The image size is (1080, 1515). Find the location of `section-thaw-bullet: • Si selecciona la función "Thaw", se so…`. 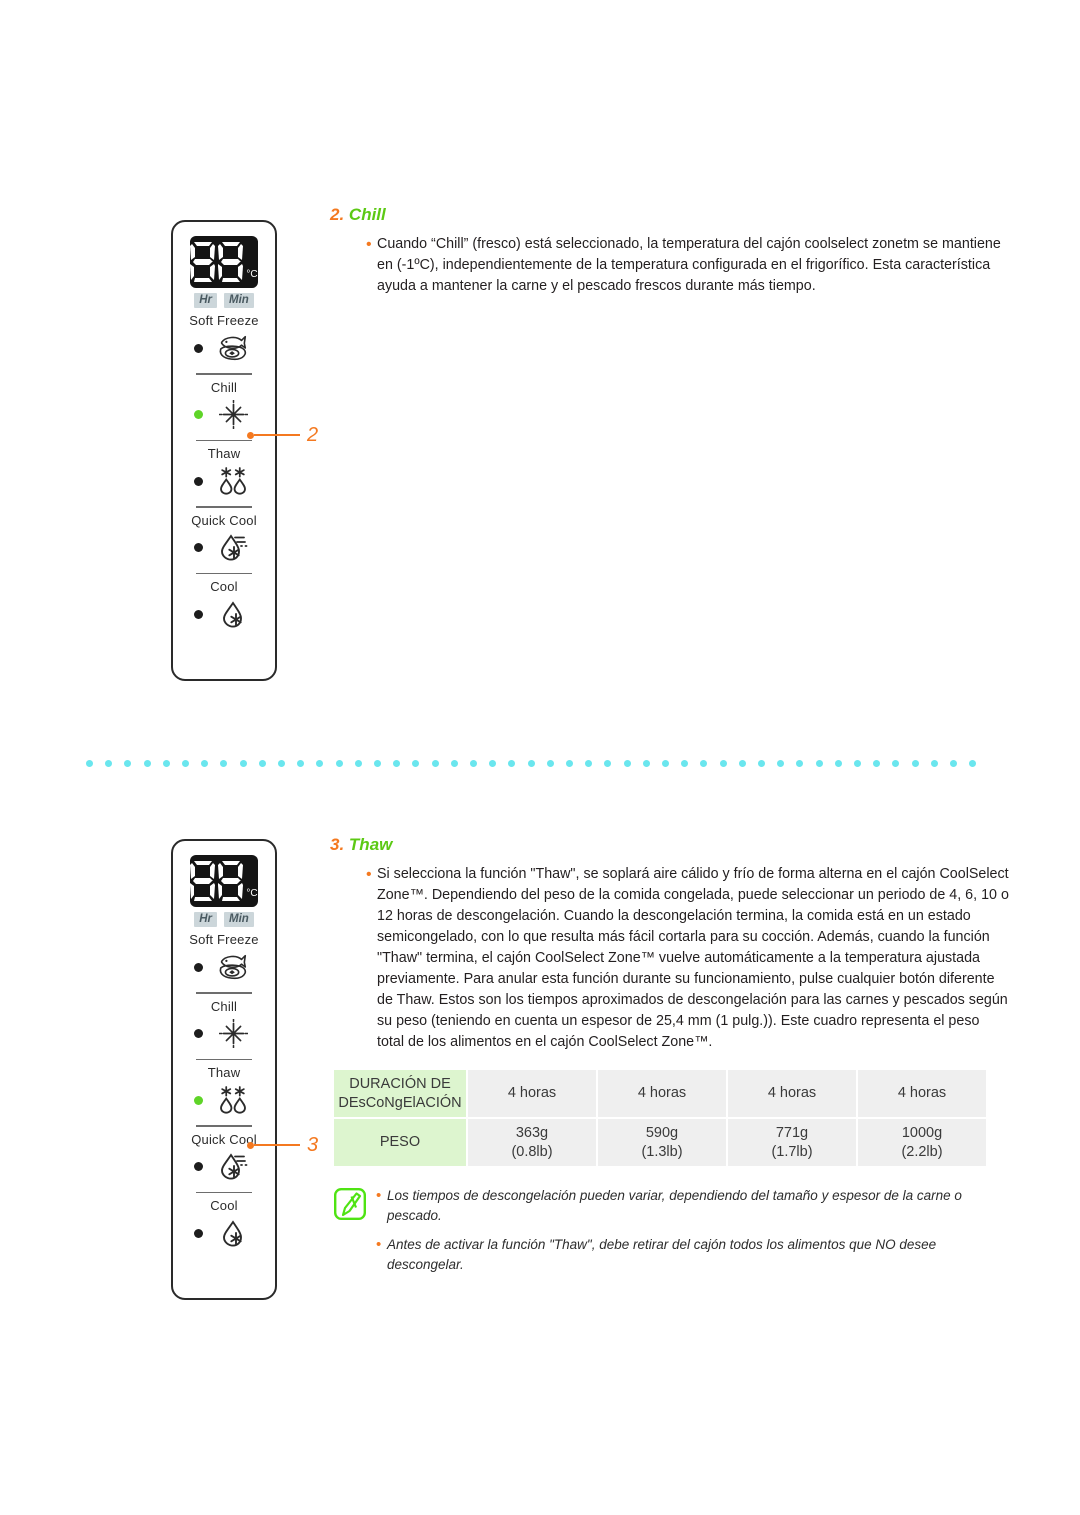

section-thaw-bullet: • Si selecciona la función "Thaw", se so… is located at coordinates (670, 958).